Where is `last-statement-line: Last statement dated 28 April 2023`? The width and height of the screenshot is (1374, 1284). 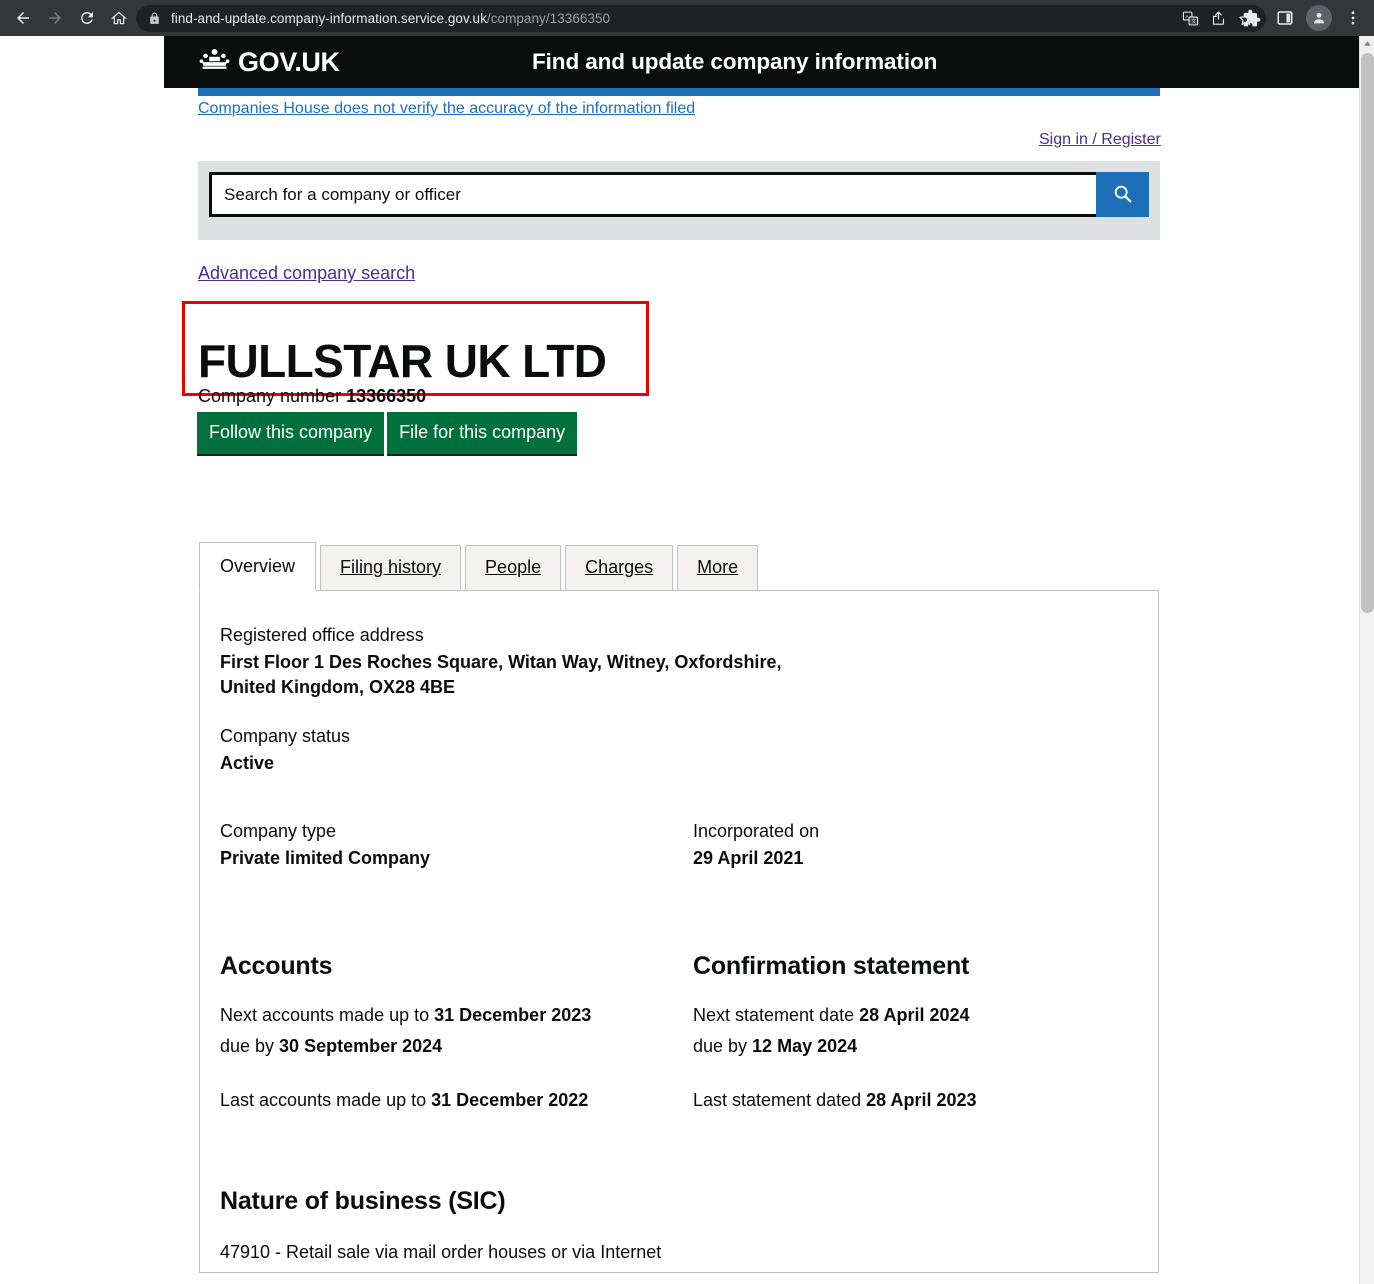
last-statement-line: Last statement dated 28 April 2023 is located at coordinates (915, 1101).